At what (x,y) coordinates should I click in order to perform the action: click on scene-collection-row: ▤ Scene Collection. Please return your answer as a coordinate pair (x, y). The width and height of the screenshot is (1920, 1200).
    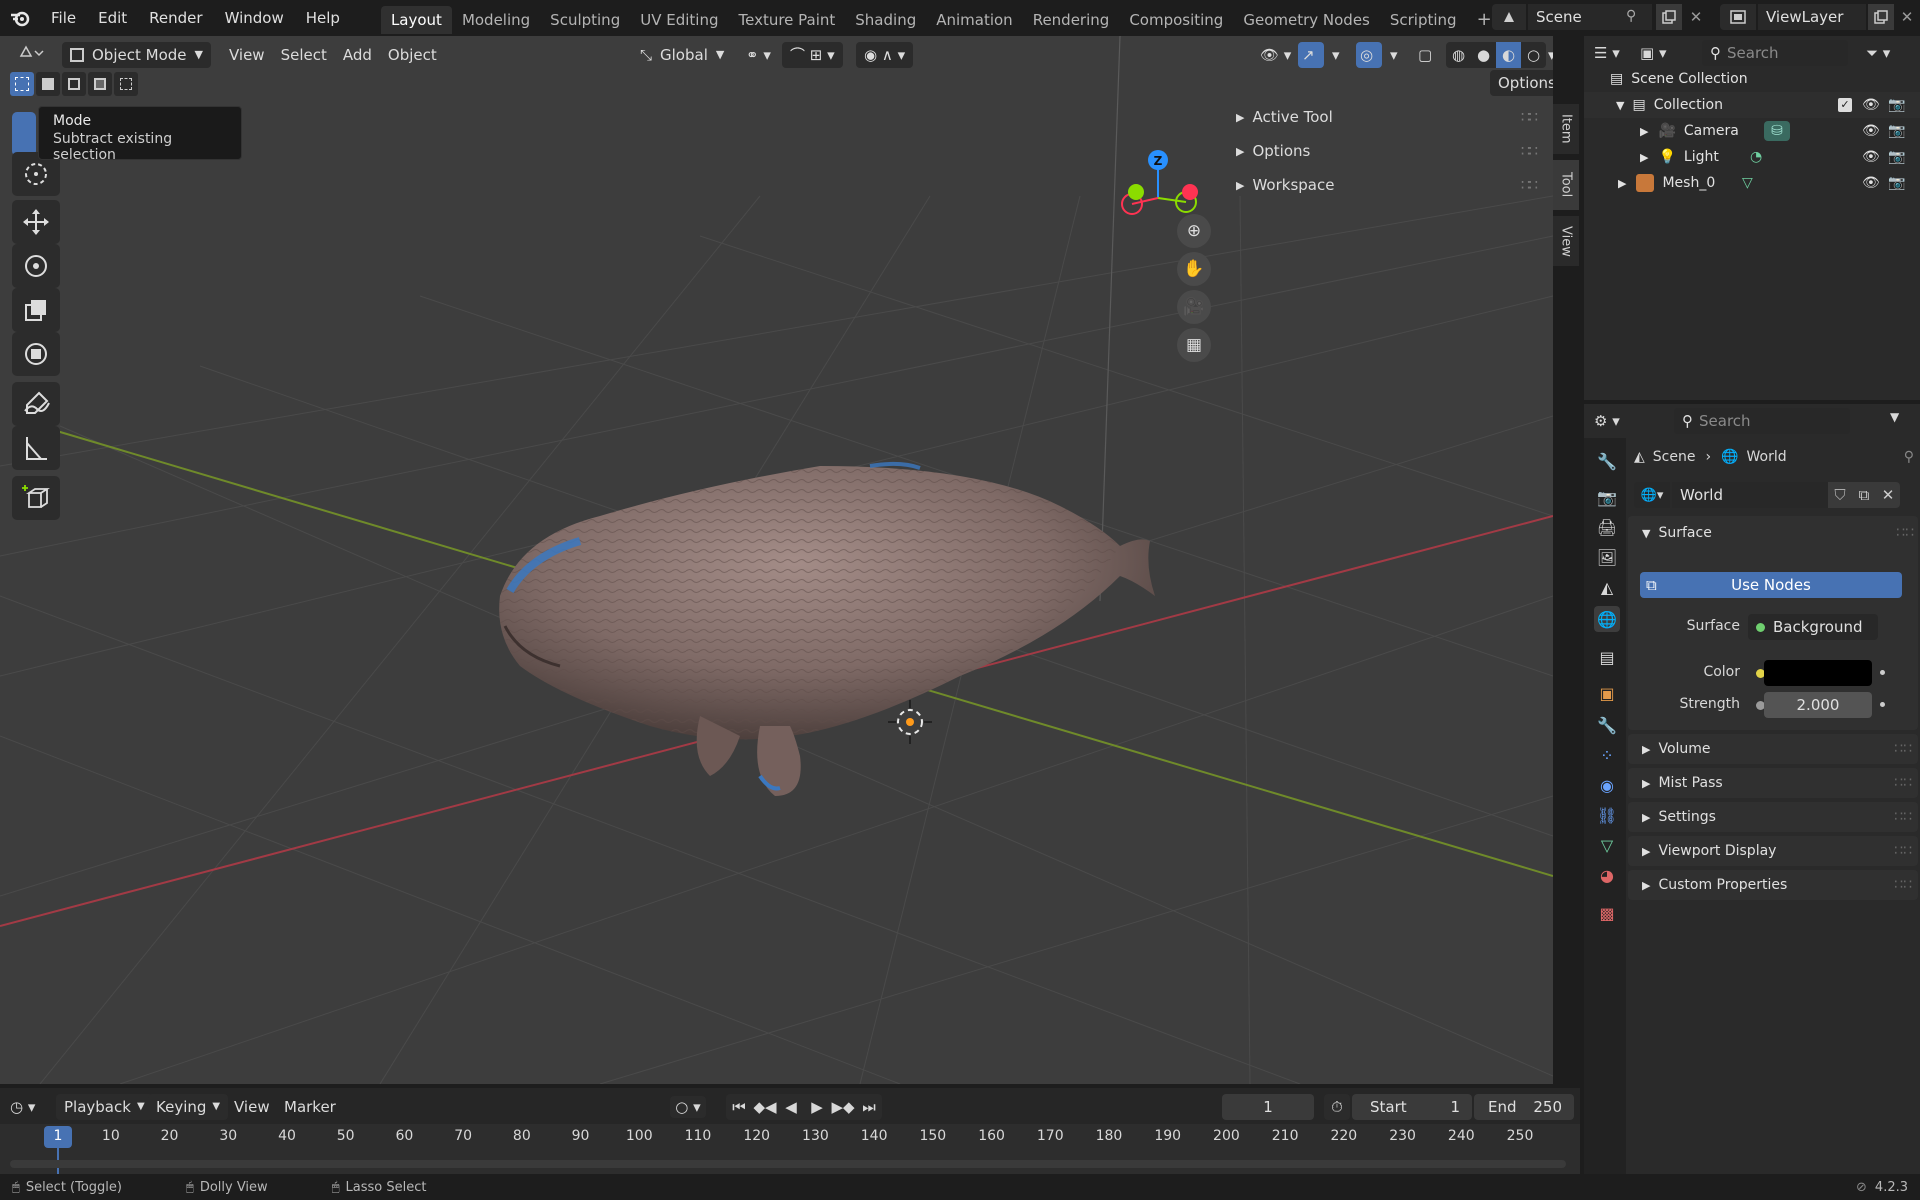
    Looking at the image, I should click on (1752, 79).